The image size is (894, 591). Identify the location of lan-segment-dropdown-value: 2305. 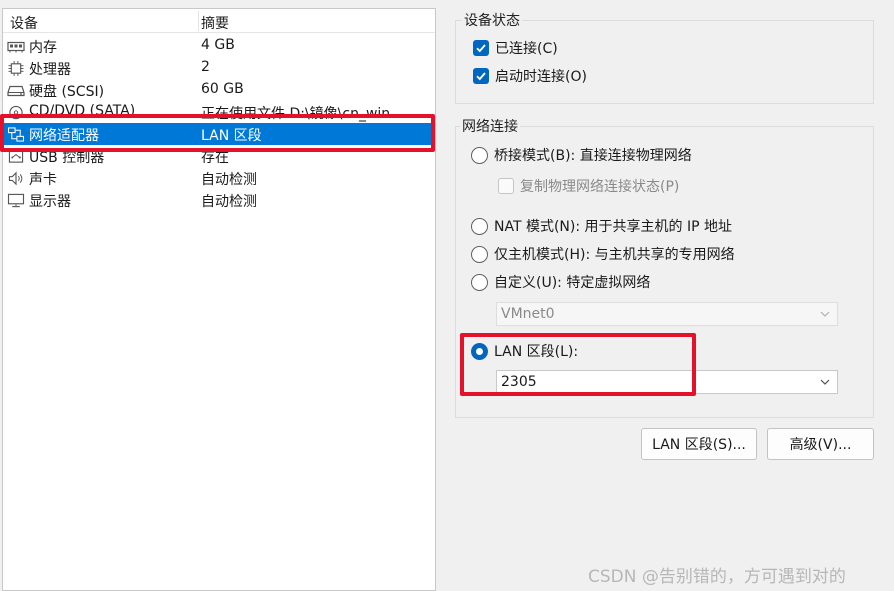
(519, 382).